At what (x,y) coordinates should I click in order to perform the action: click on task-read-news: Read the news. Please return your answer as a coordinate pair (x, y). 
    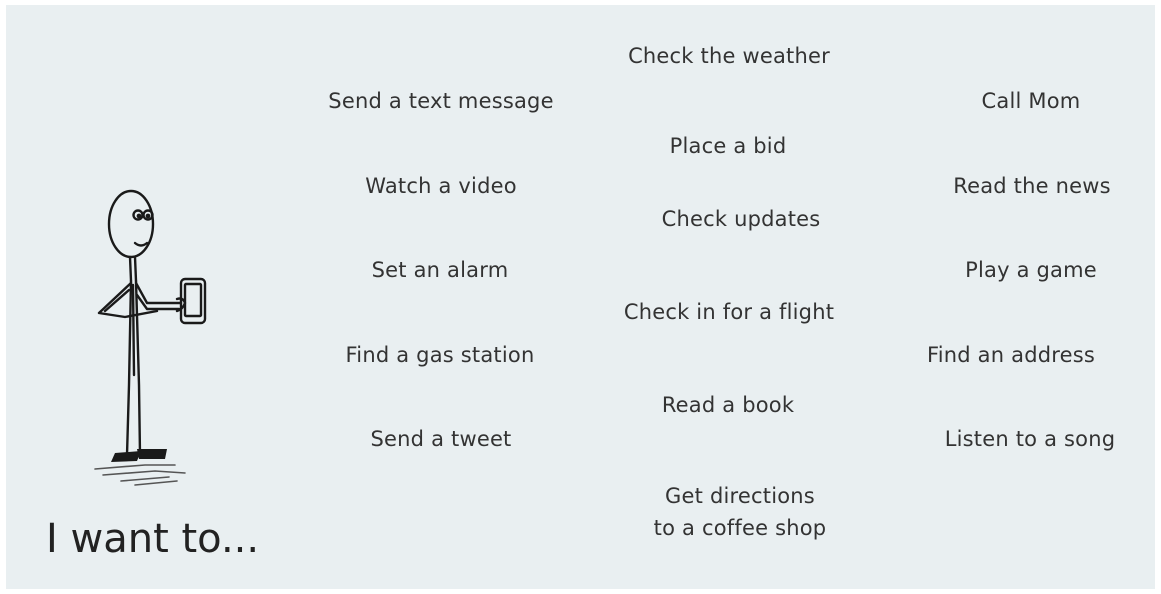
    Looking at the image, I should click on (1032, 186).